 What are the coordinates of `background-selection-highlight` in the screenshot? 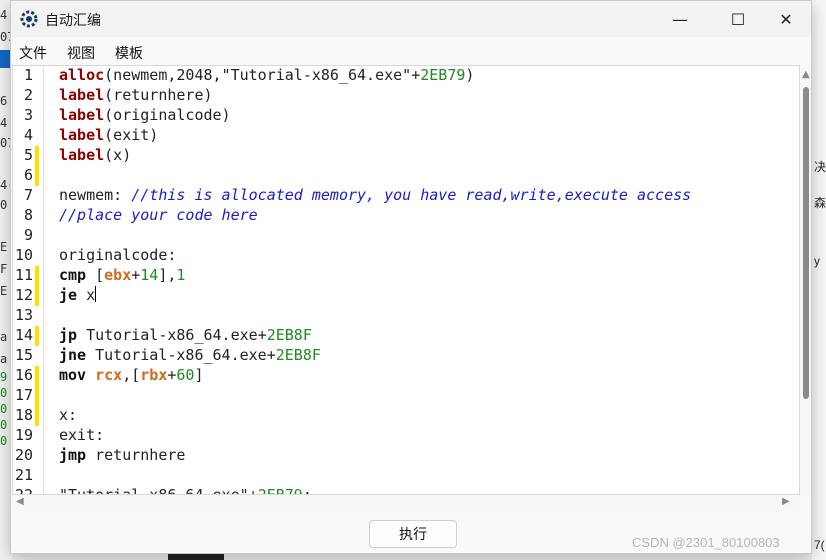 It's located at (5, 59).